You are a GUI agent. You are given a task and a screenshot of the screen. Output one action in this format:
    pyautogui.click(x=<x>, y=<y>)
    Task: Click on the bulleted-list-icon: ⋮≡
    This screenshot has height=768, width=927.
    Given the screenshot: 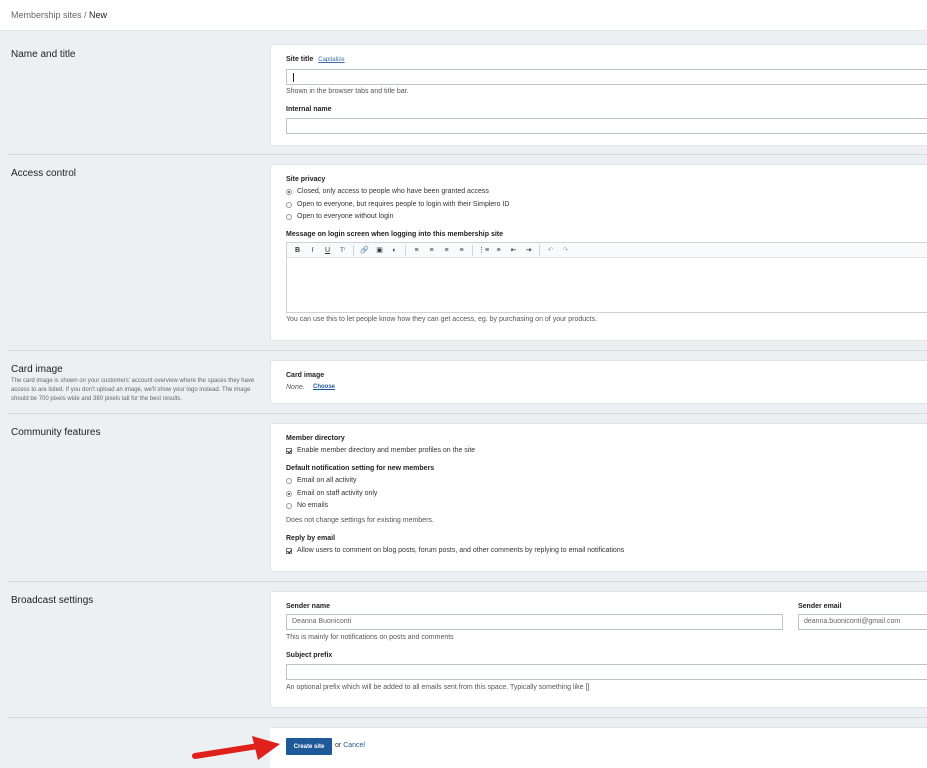 What is the action you would take?
    pyautogui.click(x=483, y=250)
    